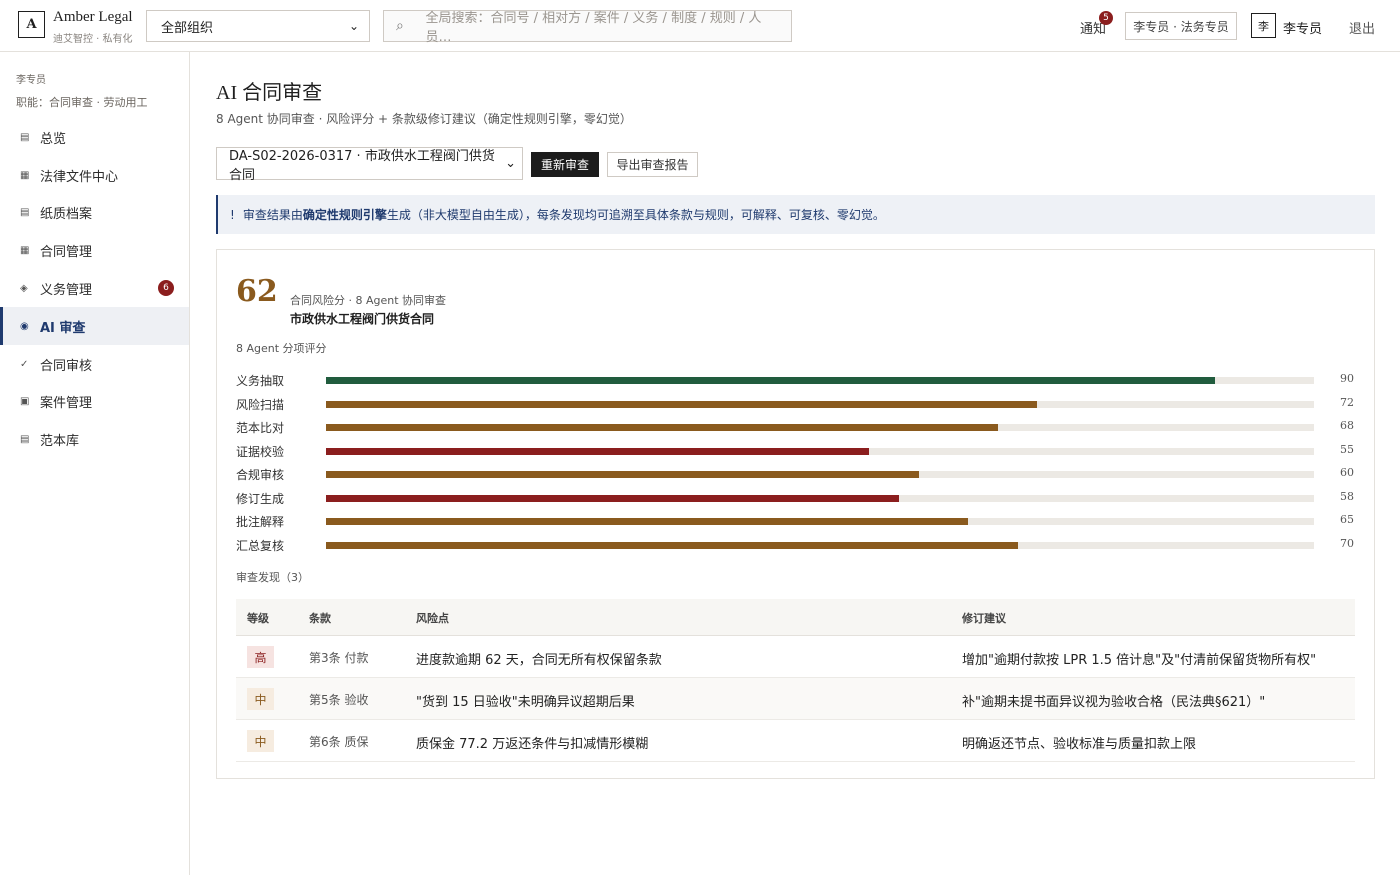 This screenshot has width=1400, height=875. Describe the element at coordinates (1347, 496) in the screenshot. I see `agent-score-value: 58` at that location.